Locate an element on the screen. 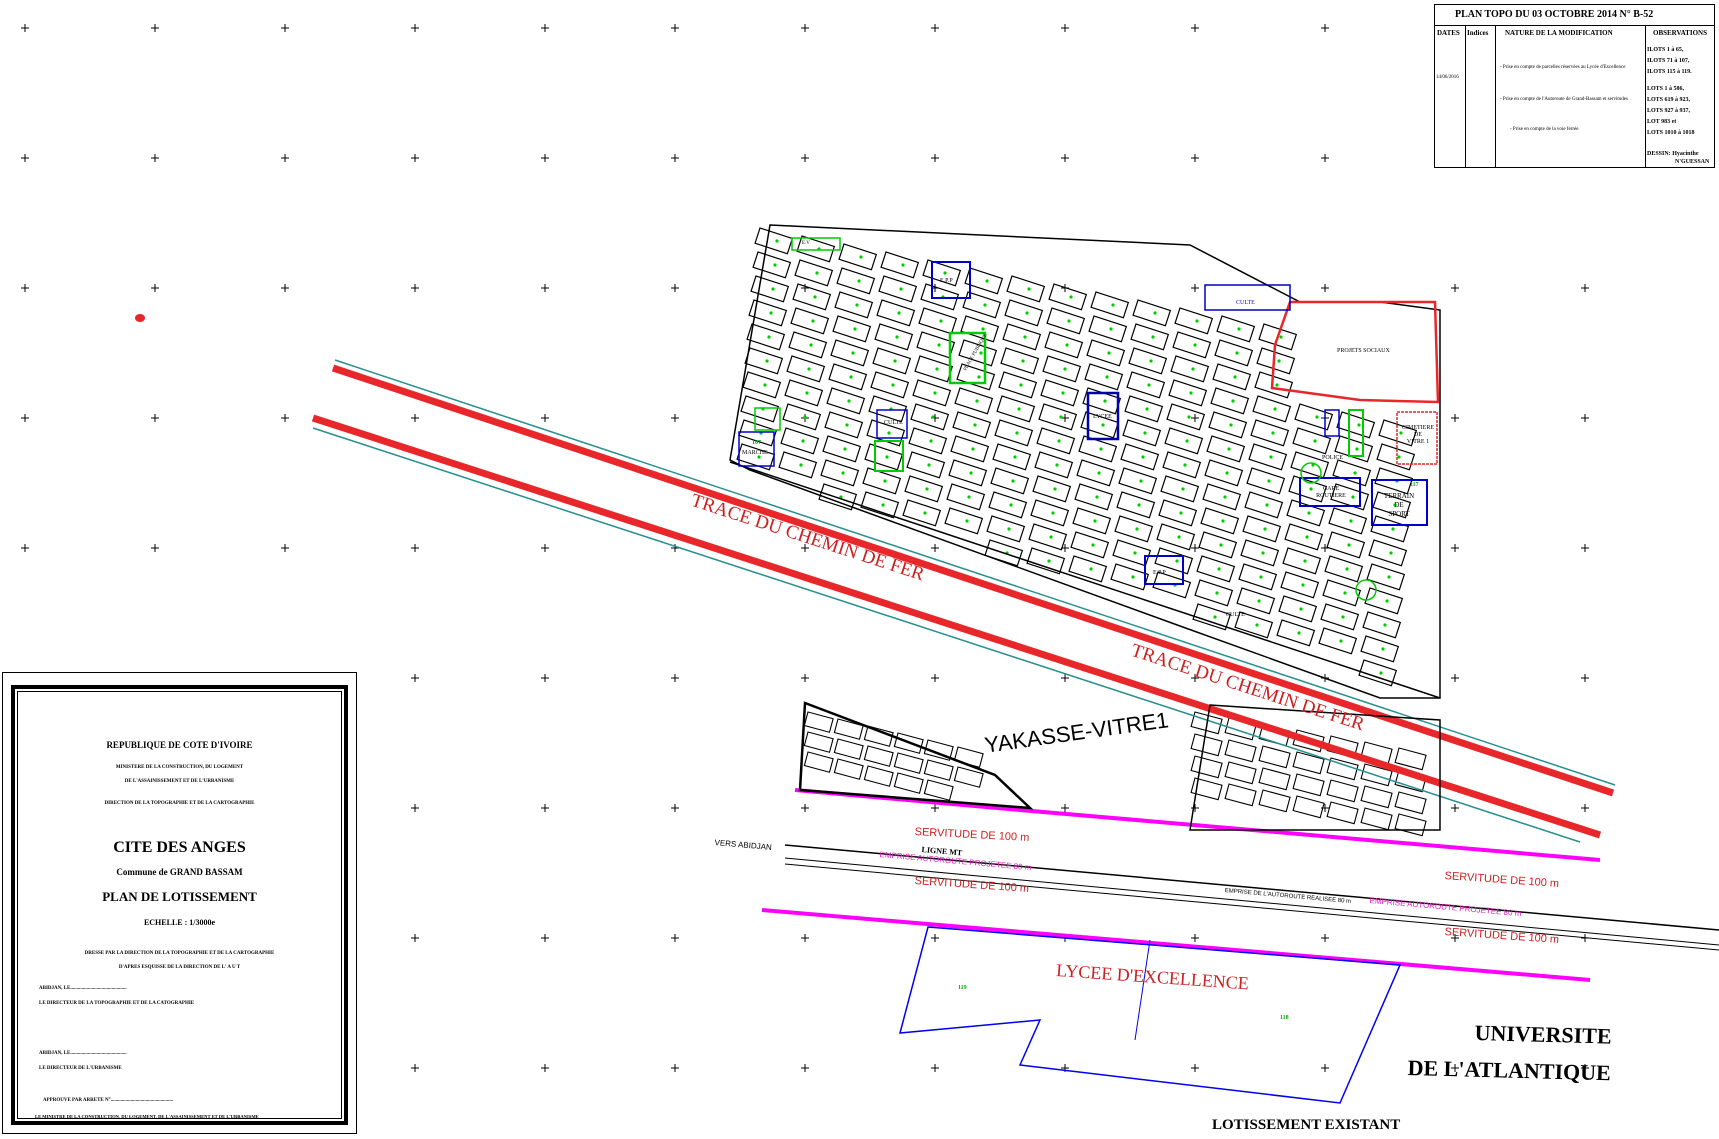 This screenshot has width=1719, height=1139. culte-parcel-north is located at coordinates (1247, 297).